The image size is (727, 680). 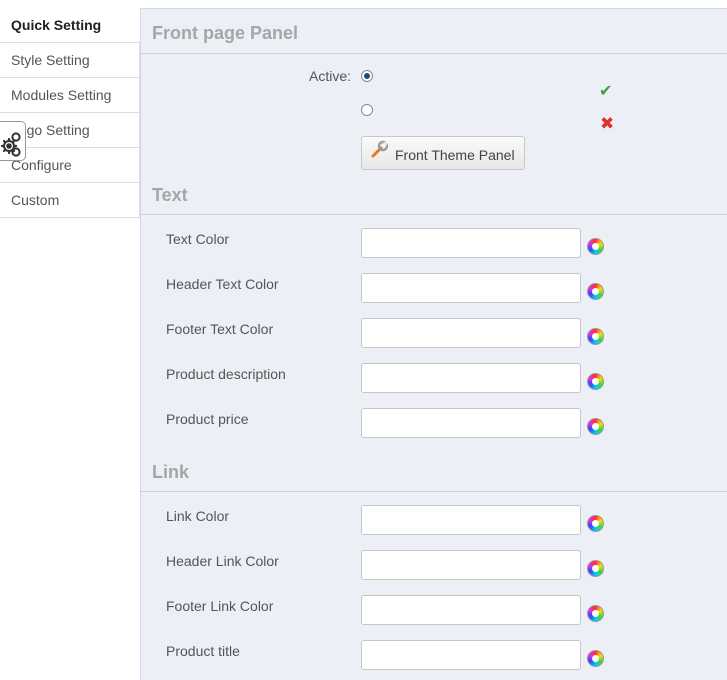 I want to click on header-link-color-row: Header Link Color, so click(x=434, y=565).